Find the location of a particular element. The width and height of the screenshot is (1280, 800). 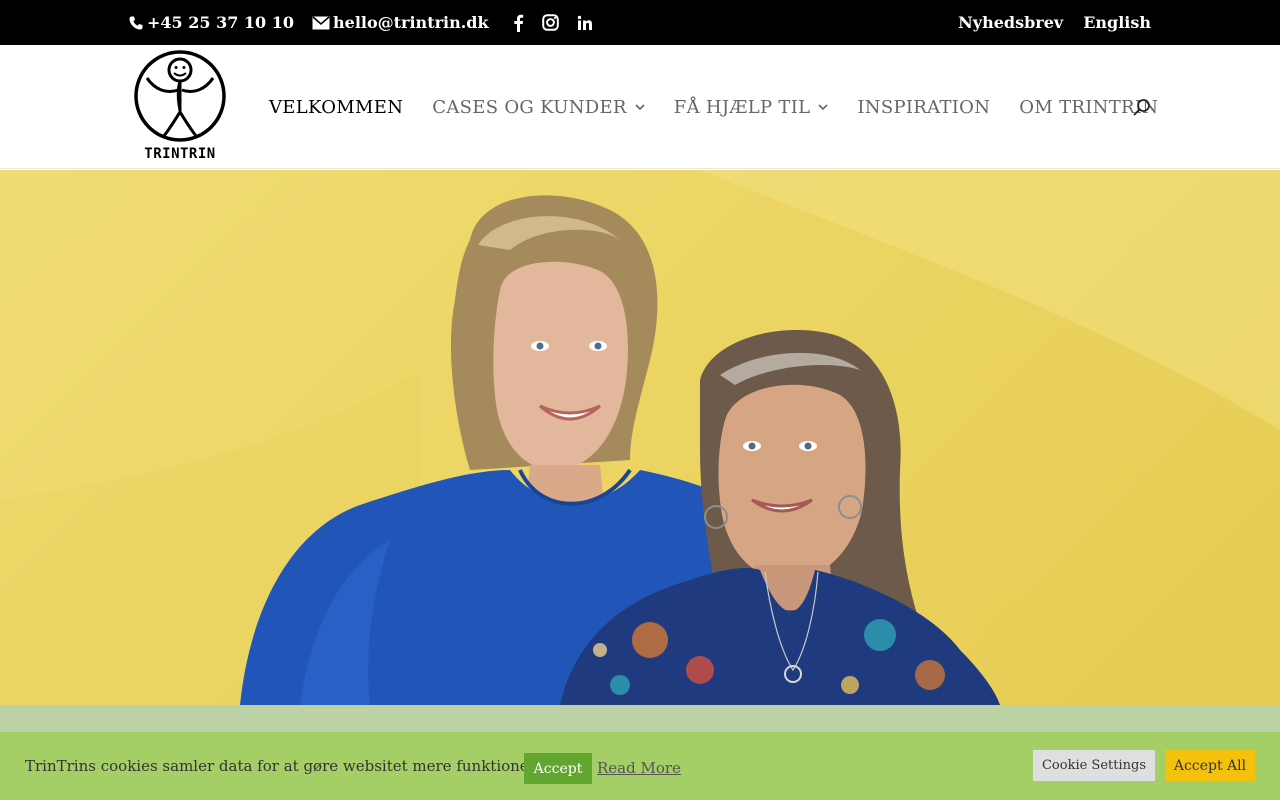

search-icon is located at coordinates (1142, 108).